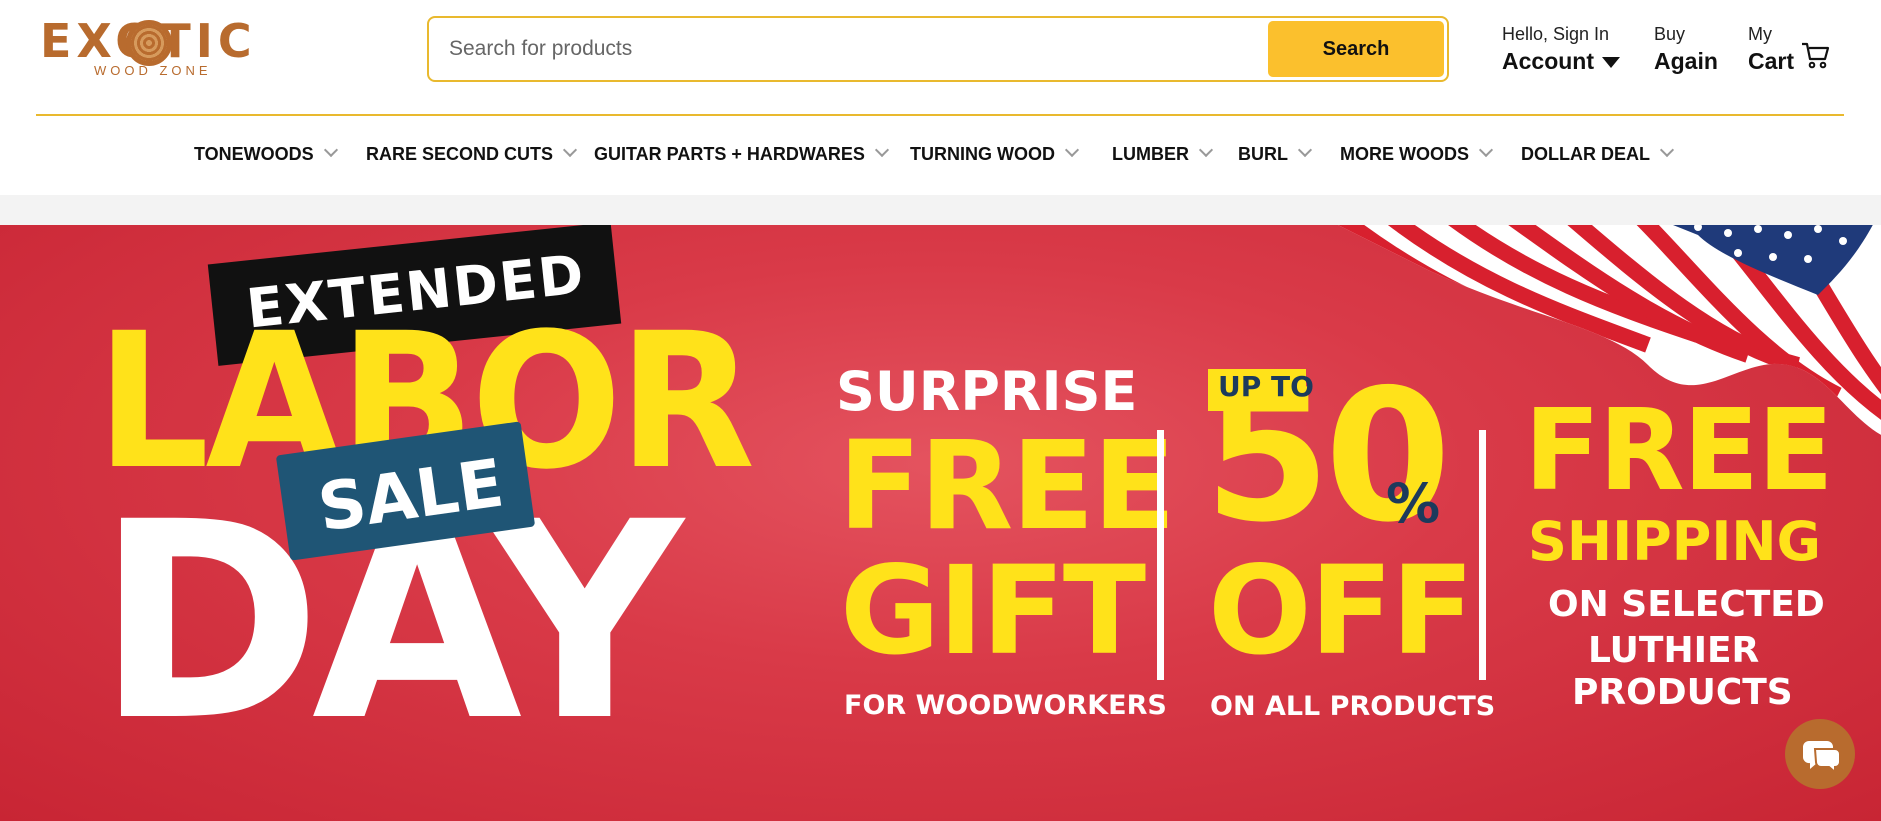 Image resolution: width=1881 pixels, height=821 pixels. I want to click on search-button: Search, so click(1356, 49).